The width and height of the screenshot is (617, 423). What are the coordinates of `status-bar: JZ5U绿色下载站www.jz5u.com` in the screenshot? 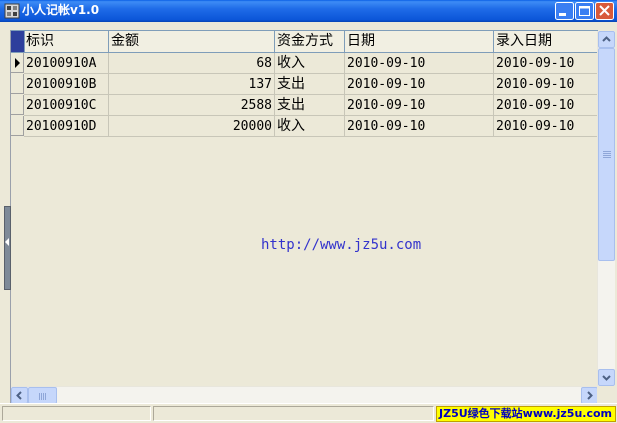 It's located at (308, 413).